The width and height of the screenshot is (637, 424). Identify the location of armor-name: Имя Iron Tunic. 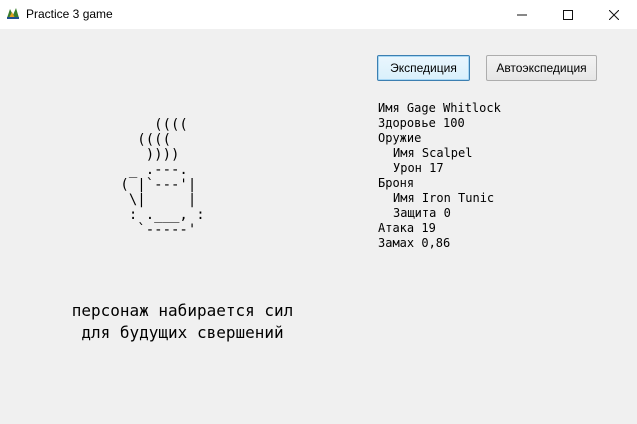
(444, 198).